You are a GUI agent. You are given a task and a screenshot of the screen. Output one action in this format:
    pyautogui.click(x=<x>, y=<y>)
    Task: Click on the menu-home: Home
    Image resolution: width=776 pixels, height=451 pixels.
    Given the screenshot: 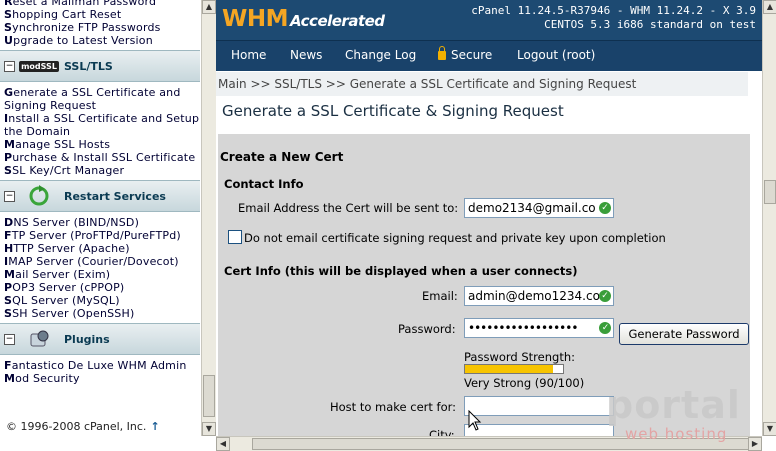 What is the action you would take?
    pyautogui.click(x=248, y=55)
    